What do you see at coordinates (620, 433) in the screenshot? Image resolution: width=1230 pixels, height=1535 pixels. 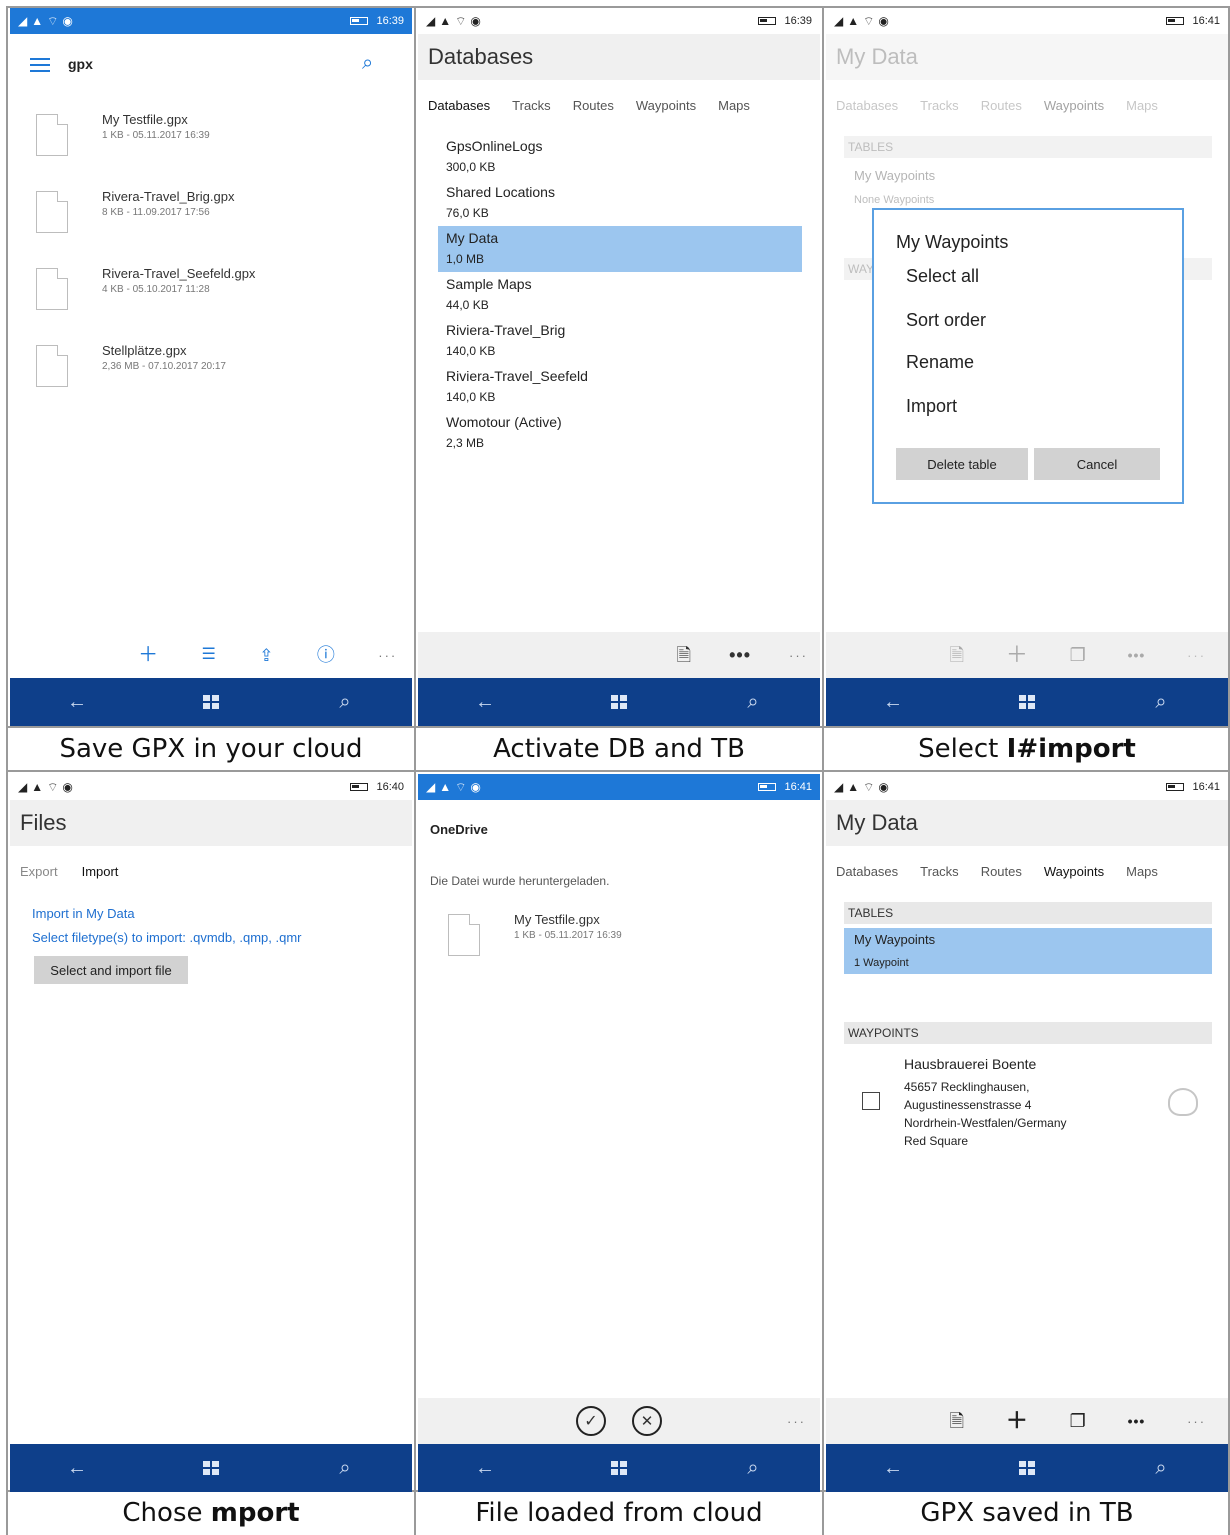 I see `list-item: Womotour (Active) 2,3 MB` at bounding box center [620, 433].